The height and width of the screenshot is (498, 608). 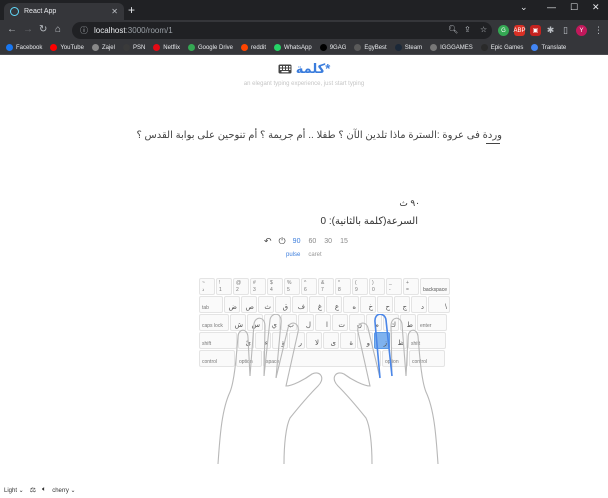 What do you see at coordinates (483, 29) in the screenshot?
I see `bookmark-star-icon: ☆` at bounding box center [483, 29].